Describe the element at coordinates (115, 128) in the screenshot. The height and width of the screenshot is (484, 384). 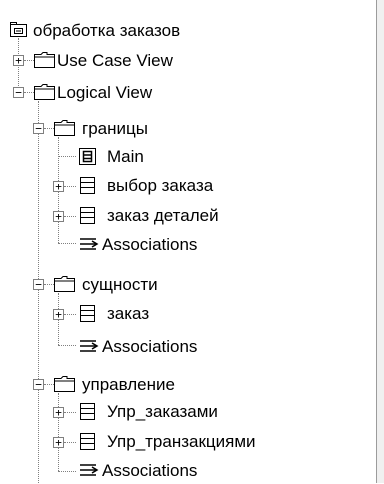
I see `tree-node-label: границы` at that location.